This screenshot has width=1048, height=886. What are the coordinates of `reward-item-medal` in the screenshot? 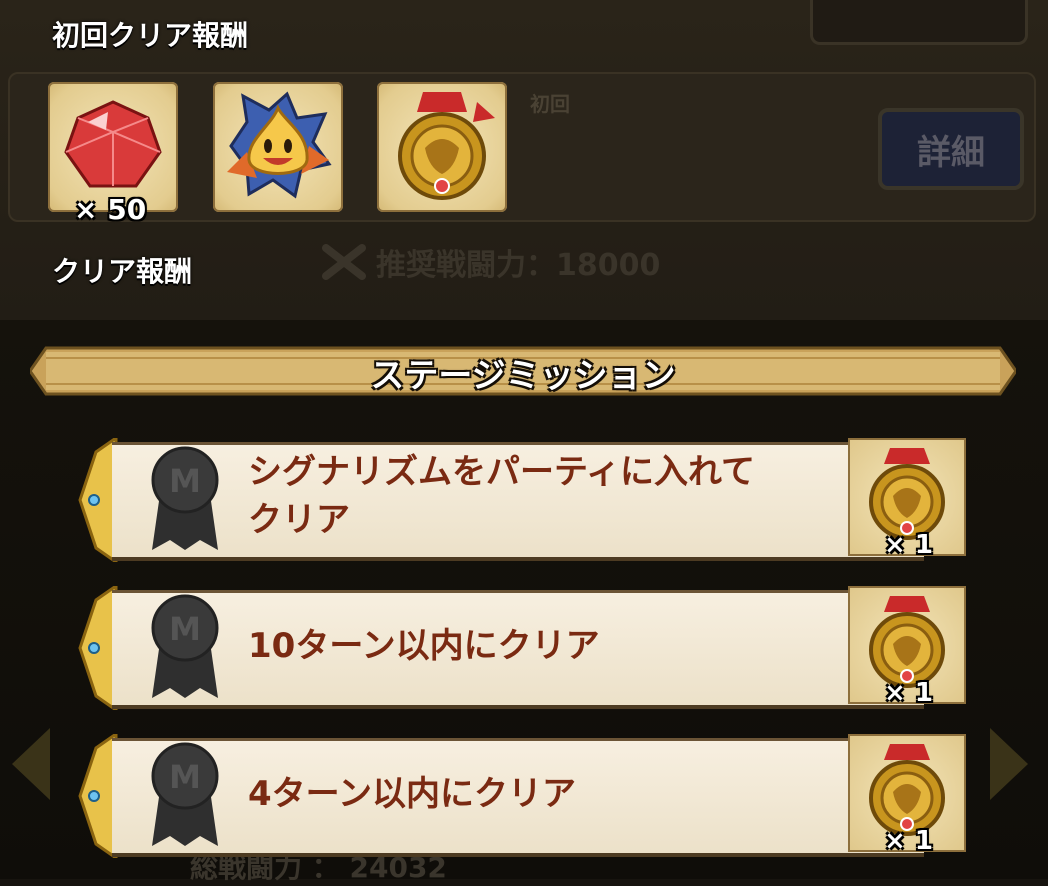 It's located at (442, 147).